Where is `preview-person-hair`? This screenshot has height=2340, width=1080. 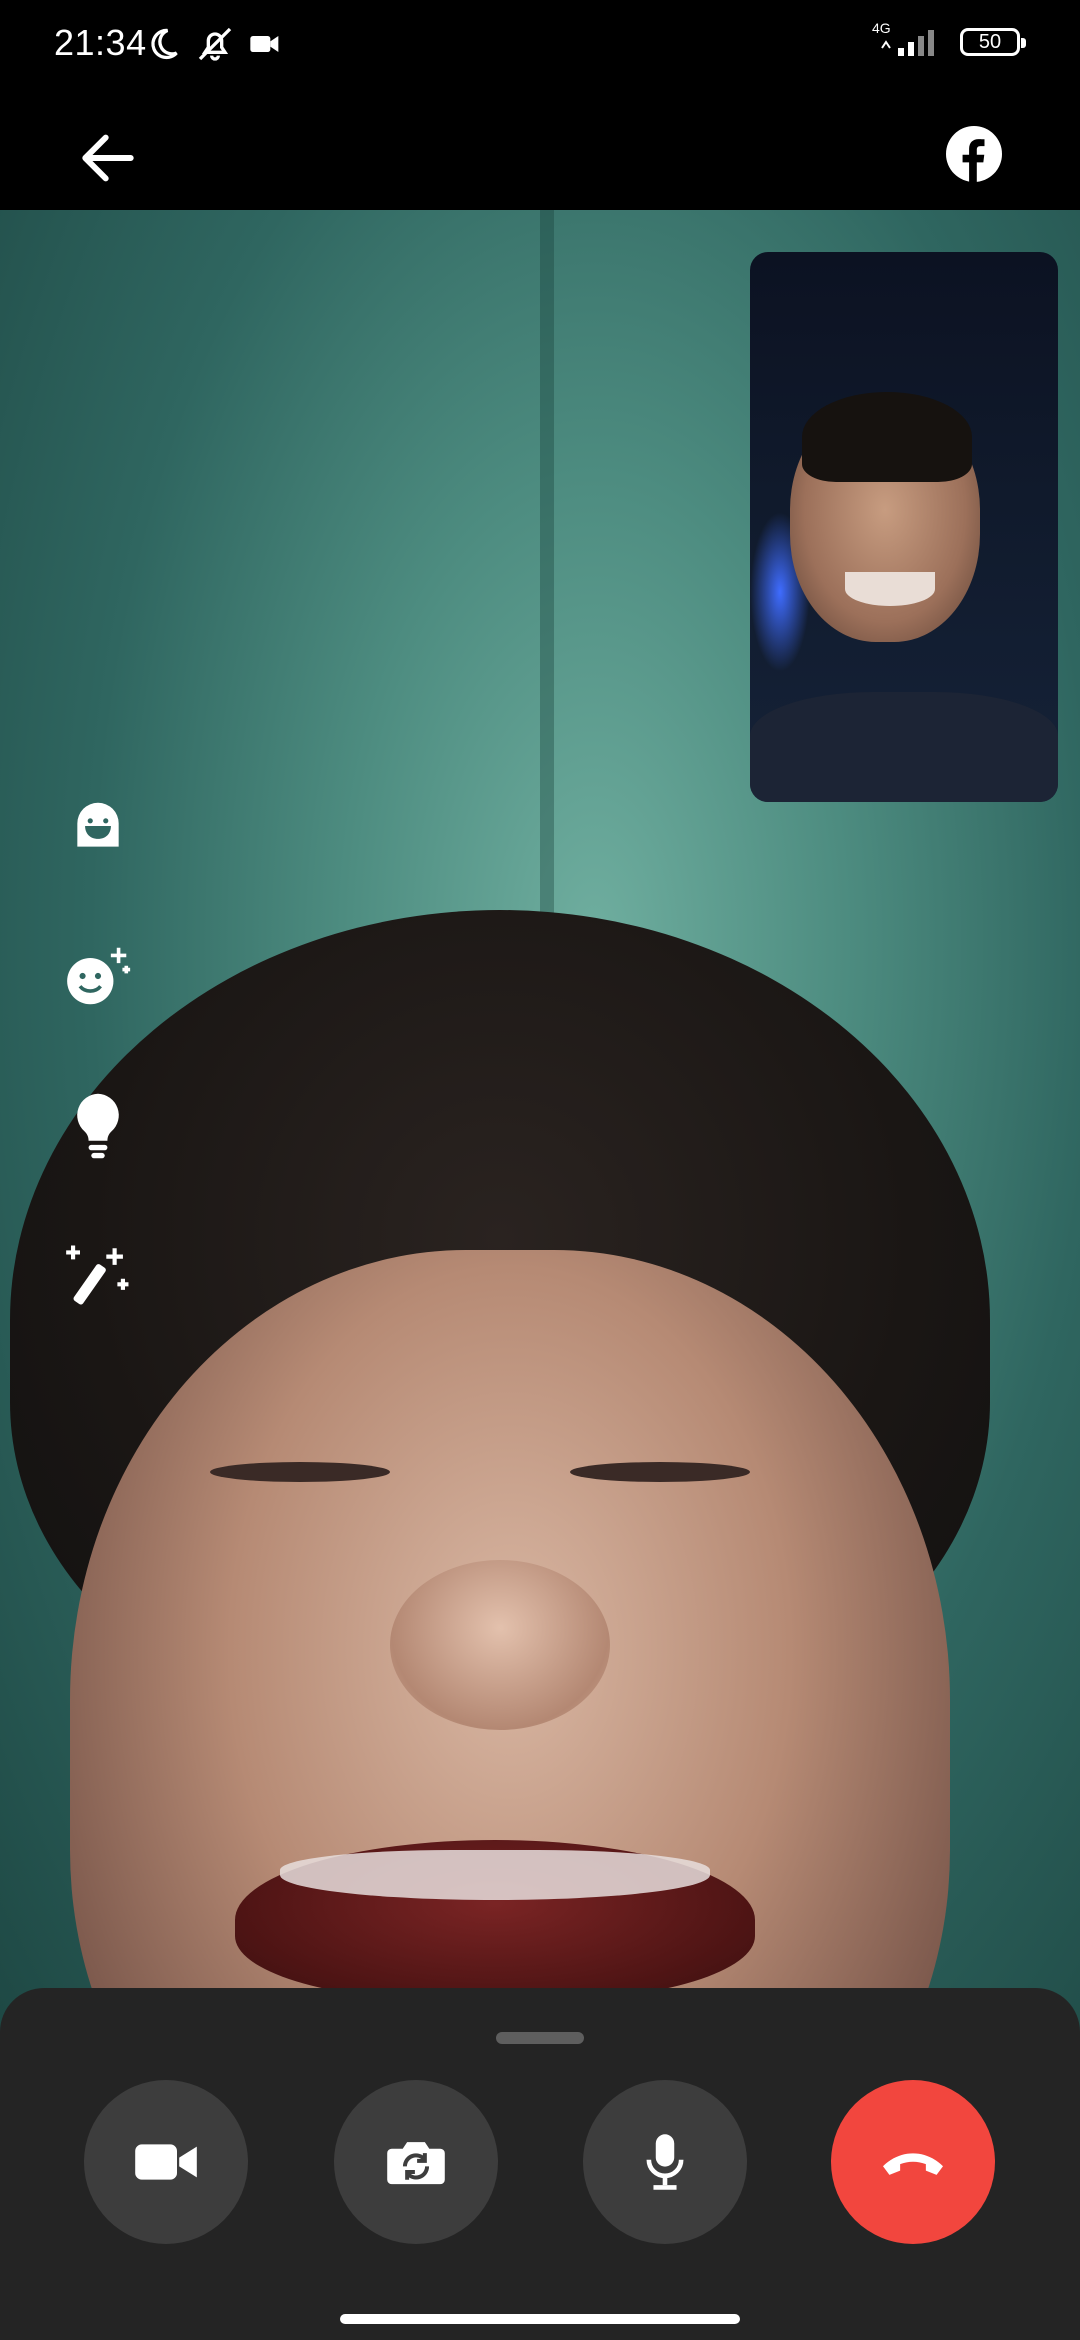 preview-person-hair is located at coordinates (887, 437).